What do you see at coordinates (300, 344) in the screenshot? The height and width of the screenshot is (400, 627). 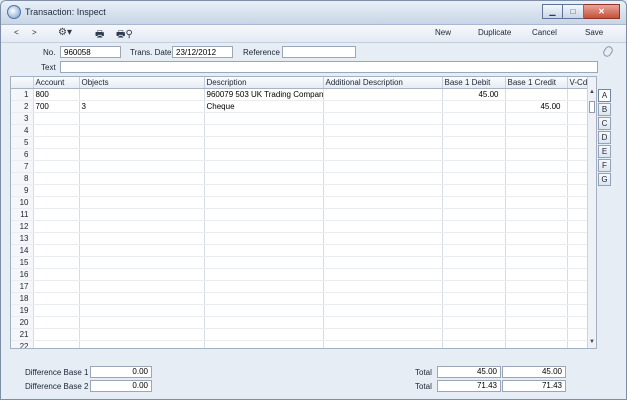 I see `table-row: 22` at bounding box center [300, 344].